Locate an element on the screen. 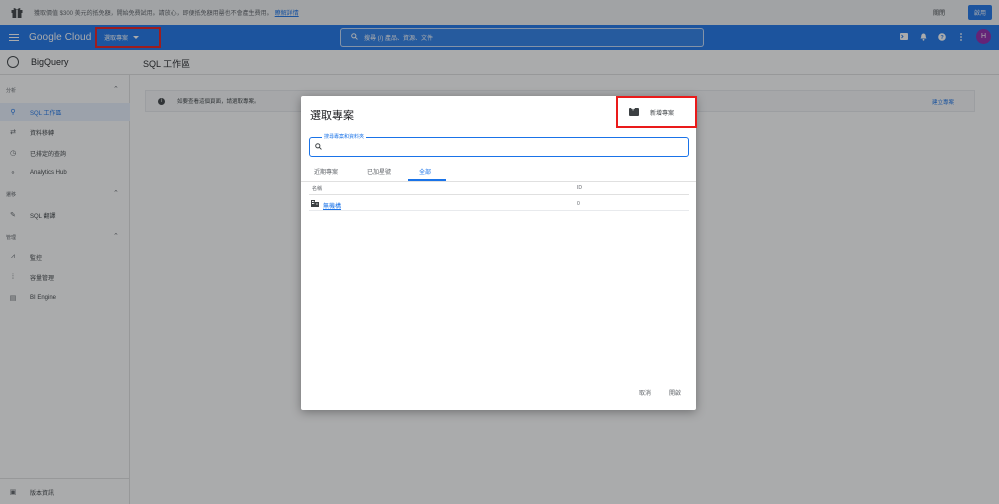 The height and width of the screenshot is (504, 999). column-header-name: 名稱 is located at coordinates (317, 189).